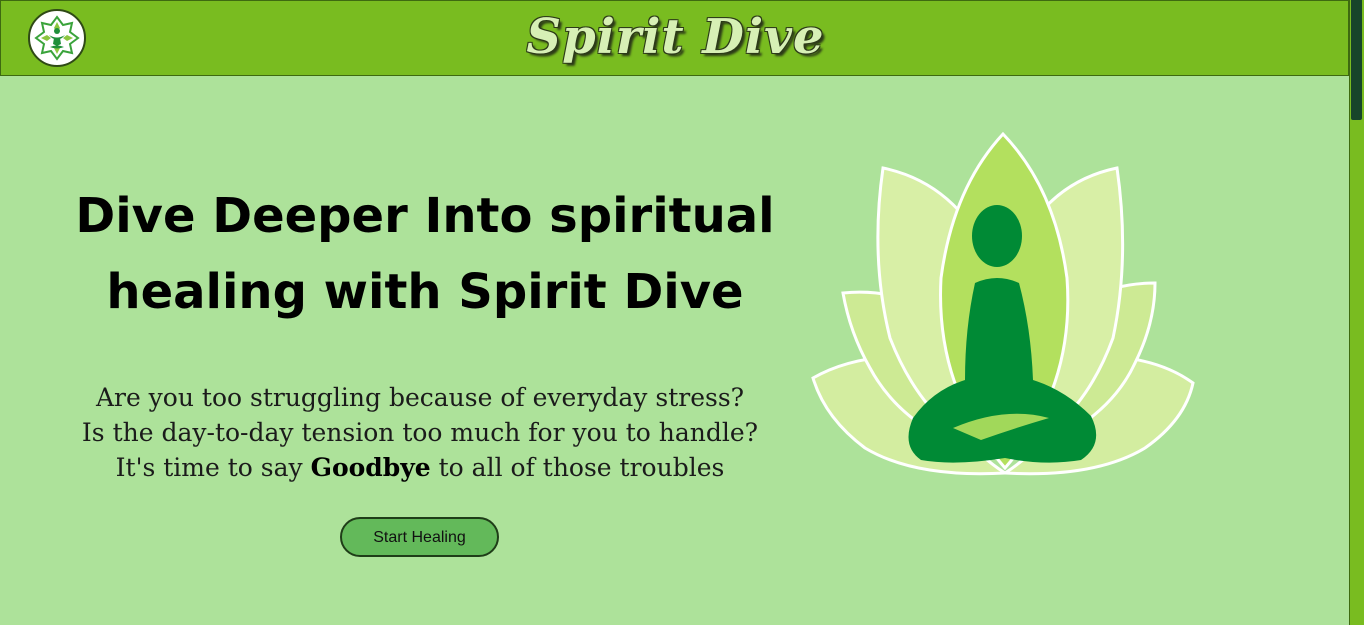 This screenshot has width=1364, height=625. What do you see at coordinates (1356, 312) in the screenshot?
I see `scrollbar` at bounding box center [1356, 312].